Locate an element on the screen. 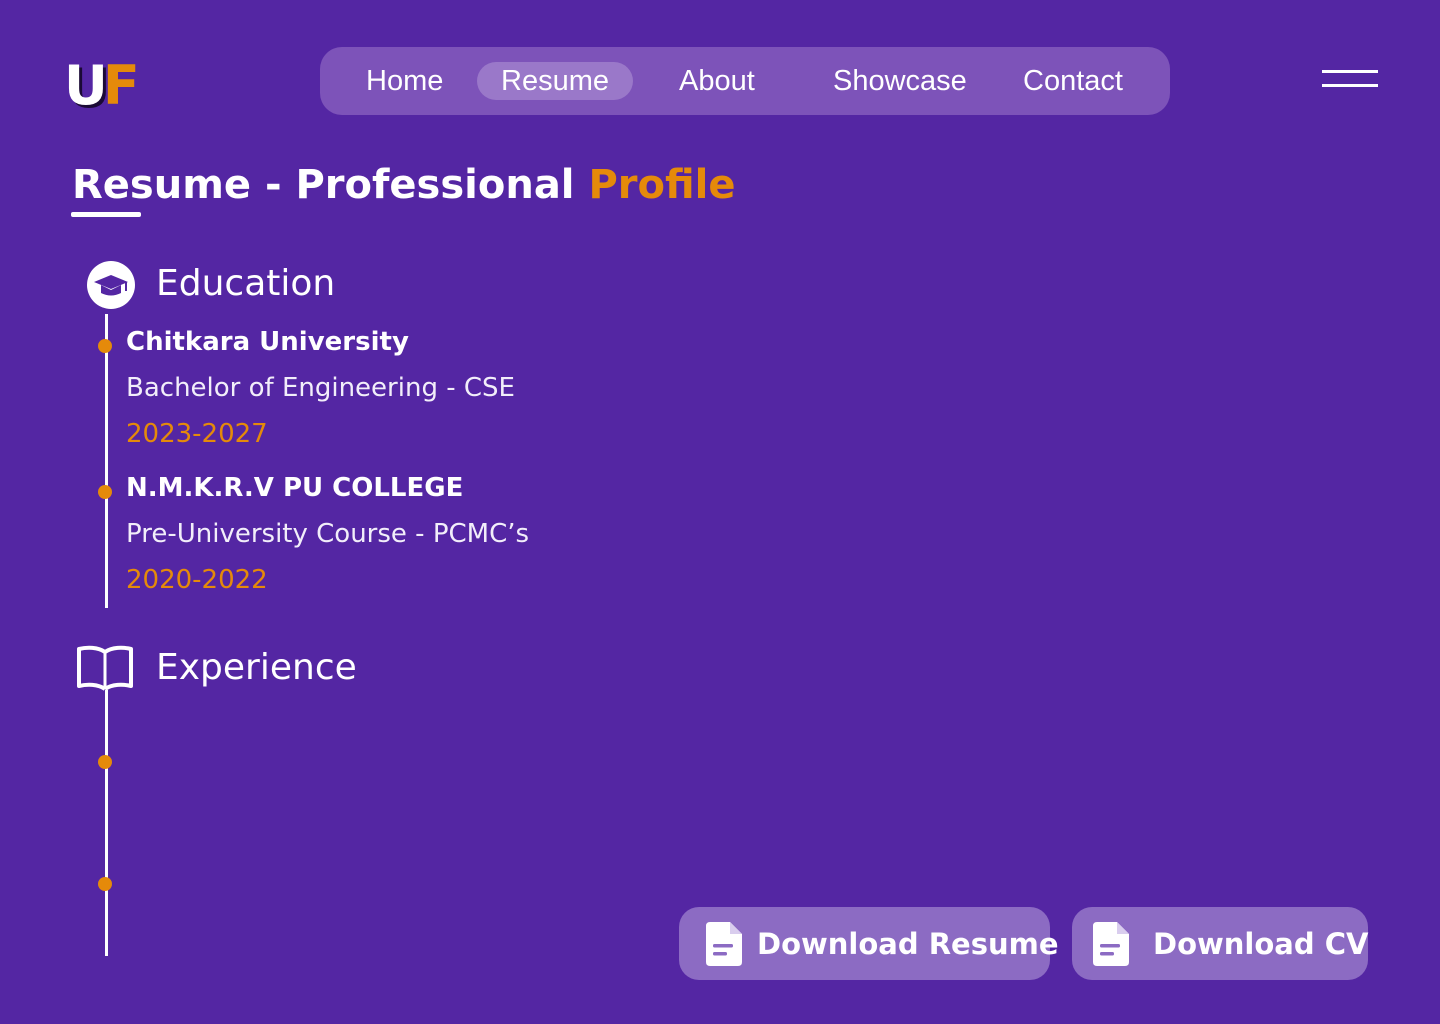 The width and height of the screenshot is (1440, 1024). menu-line-top is located at coordinates (1350, 71).